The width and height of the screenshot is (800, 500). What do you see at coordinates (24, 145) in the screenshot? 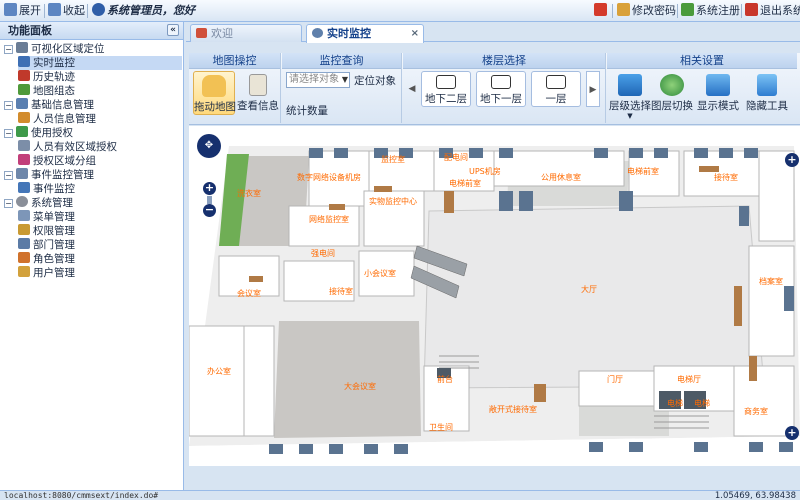
I see `document-icon` at bounding box center [24, 145].